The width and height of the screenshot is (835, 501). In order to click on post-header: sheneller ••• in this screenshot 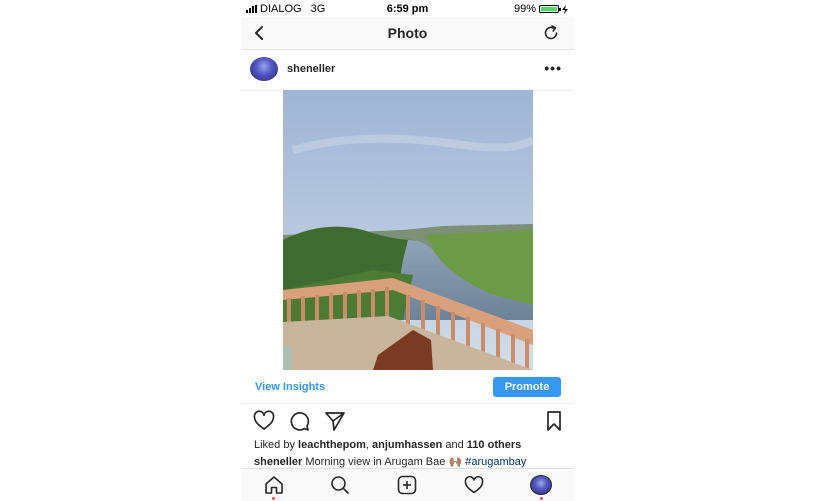, I will do `click(407, 70)`.